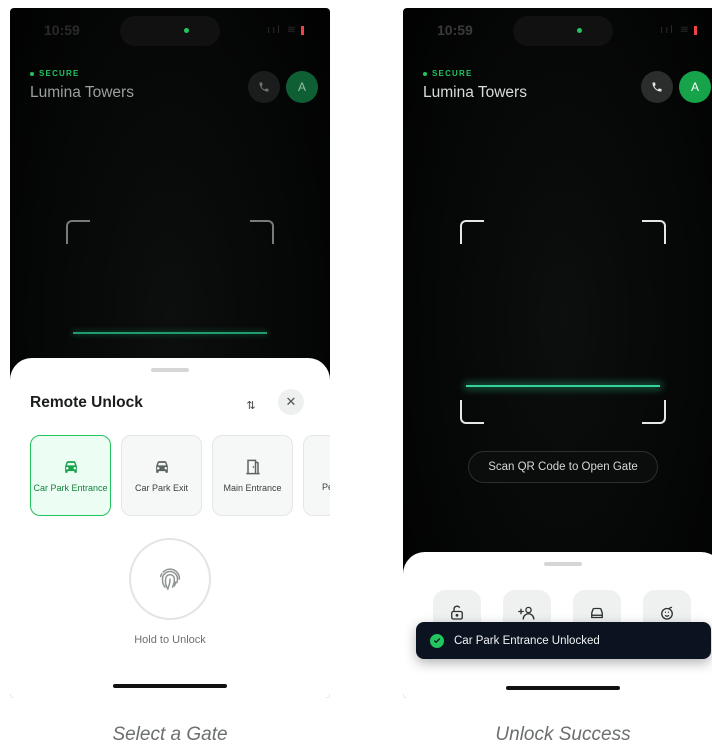 The width and height of the screenshot is (712, 749). Describe the element at coordinates (70, 487) in the screenshot. I see `gate-label: Car Park Entrance` at that location.